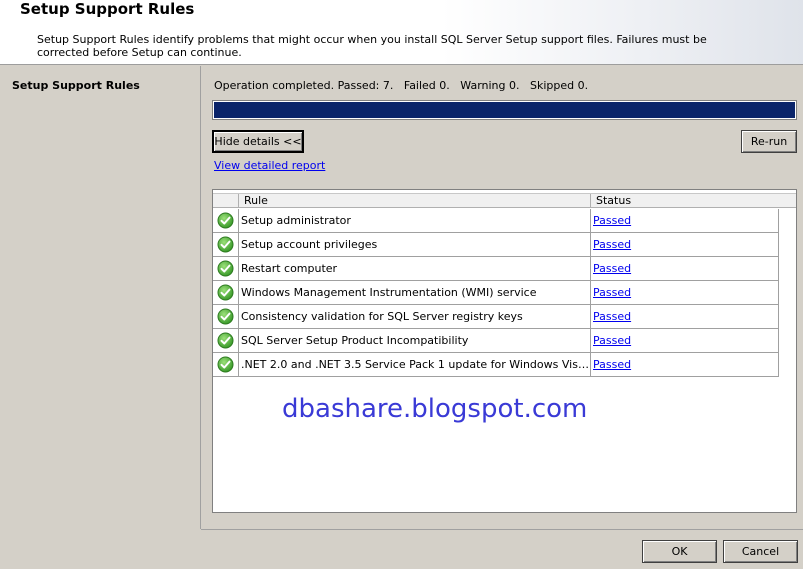 The height and width of the screenshot is (569, 803). Describe the element at coordinates (415, 268) in the screenshot. I see `rule-name-cell: Restart computer` at that location.